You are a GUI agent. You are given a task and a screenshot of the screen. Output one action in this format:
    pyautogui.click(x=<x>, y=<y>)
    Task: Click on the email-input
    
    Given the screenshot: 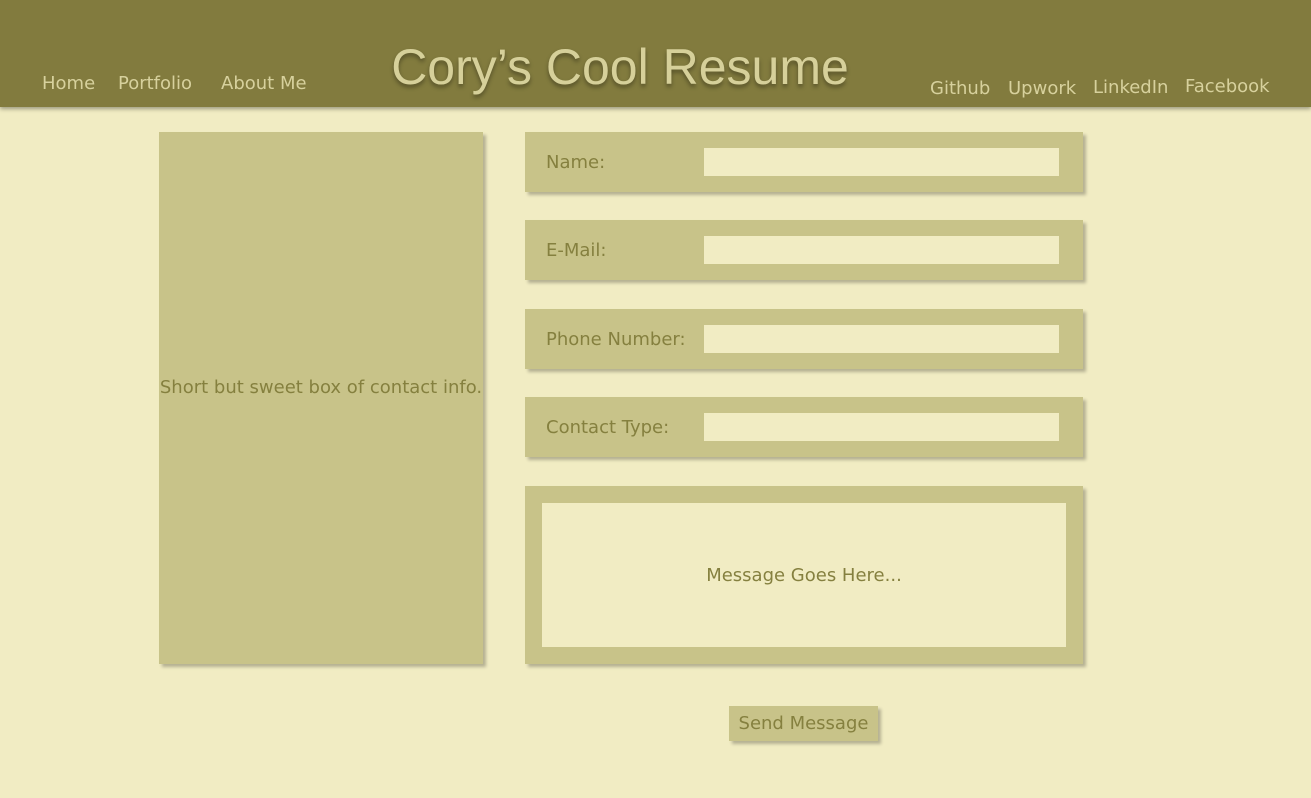 What is the action you would take?
    pyautogui.click(x=881, y=250)
    